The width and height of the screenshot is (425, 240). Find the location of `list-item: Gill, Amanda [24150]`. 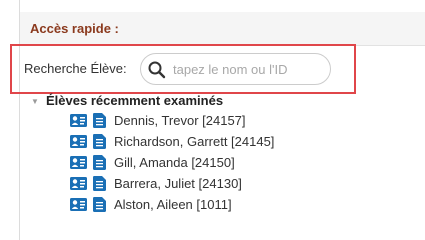

list-item: Gill, Amanda [24150] is located at coordinates (172, 162).